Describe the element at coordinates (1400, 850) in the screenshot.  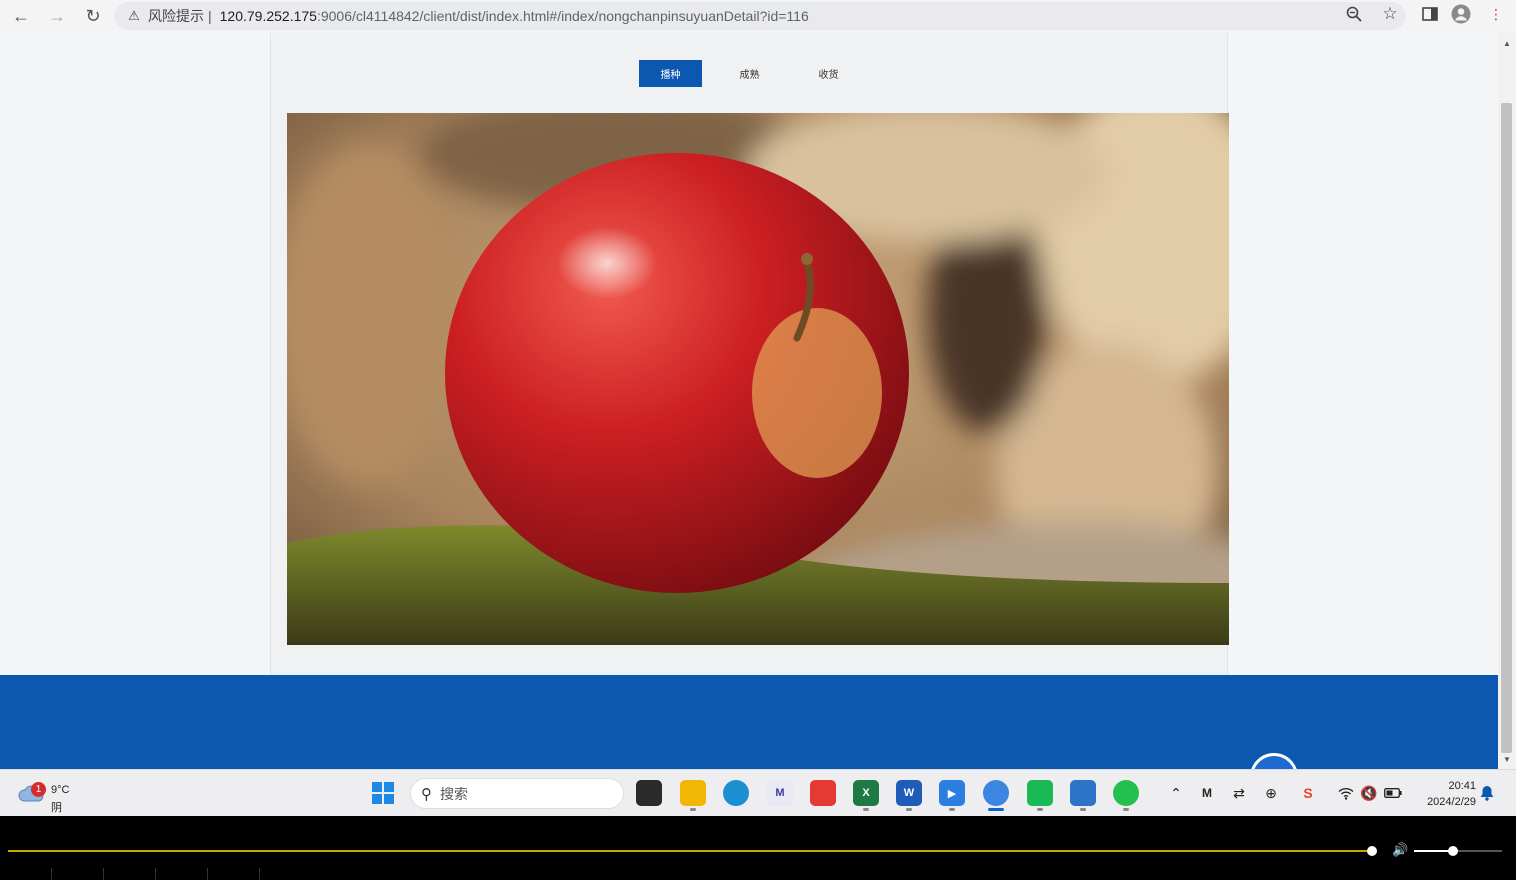
I see `volume-icon: 🔊` at that location.